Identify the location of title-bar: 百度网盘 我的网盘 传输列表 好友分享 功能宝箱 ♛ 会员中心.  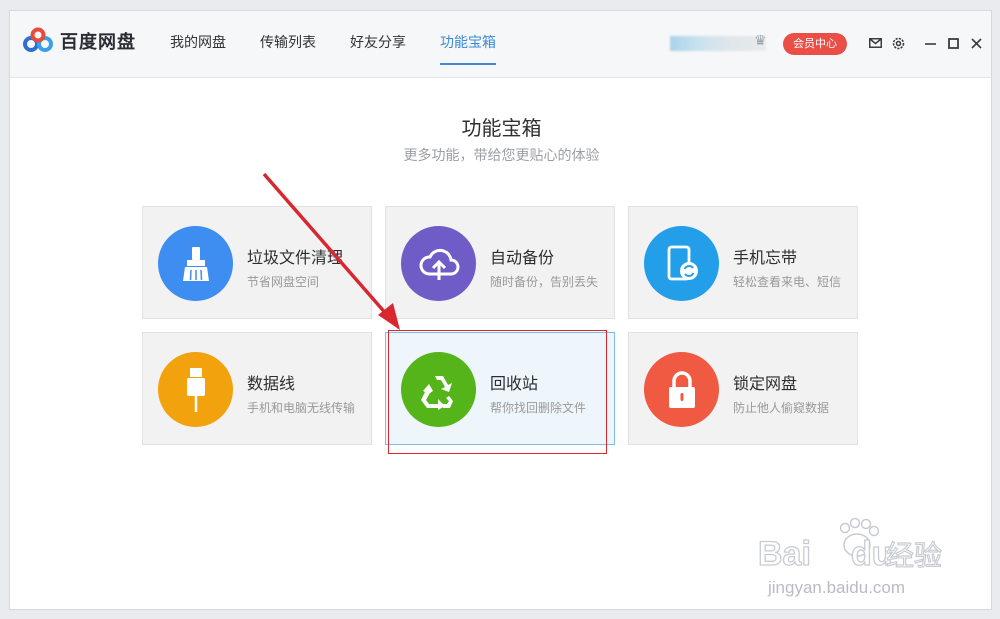
(500, 44).